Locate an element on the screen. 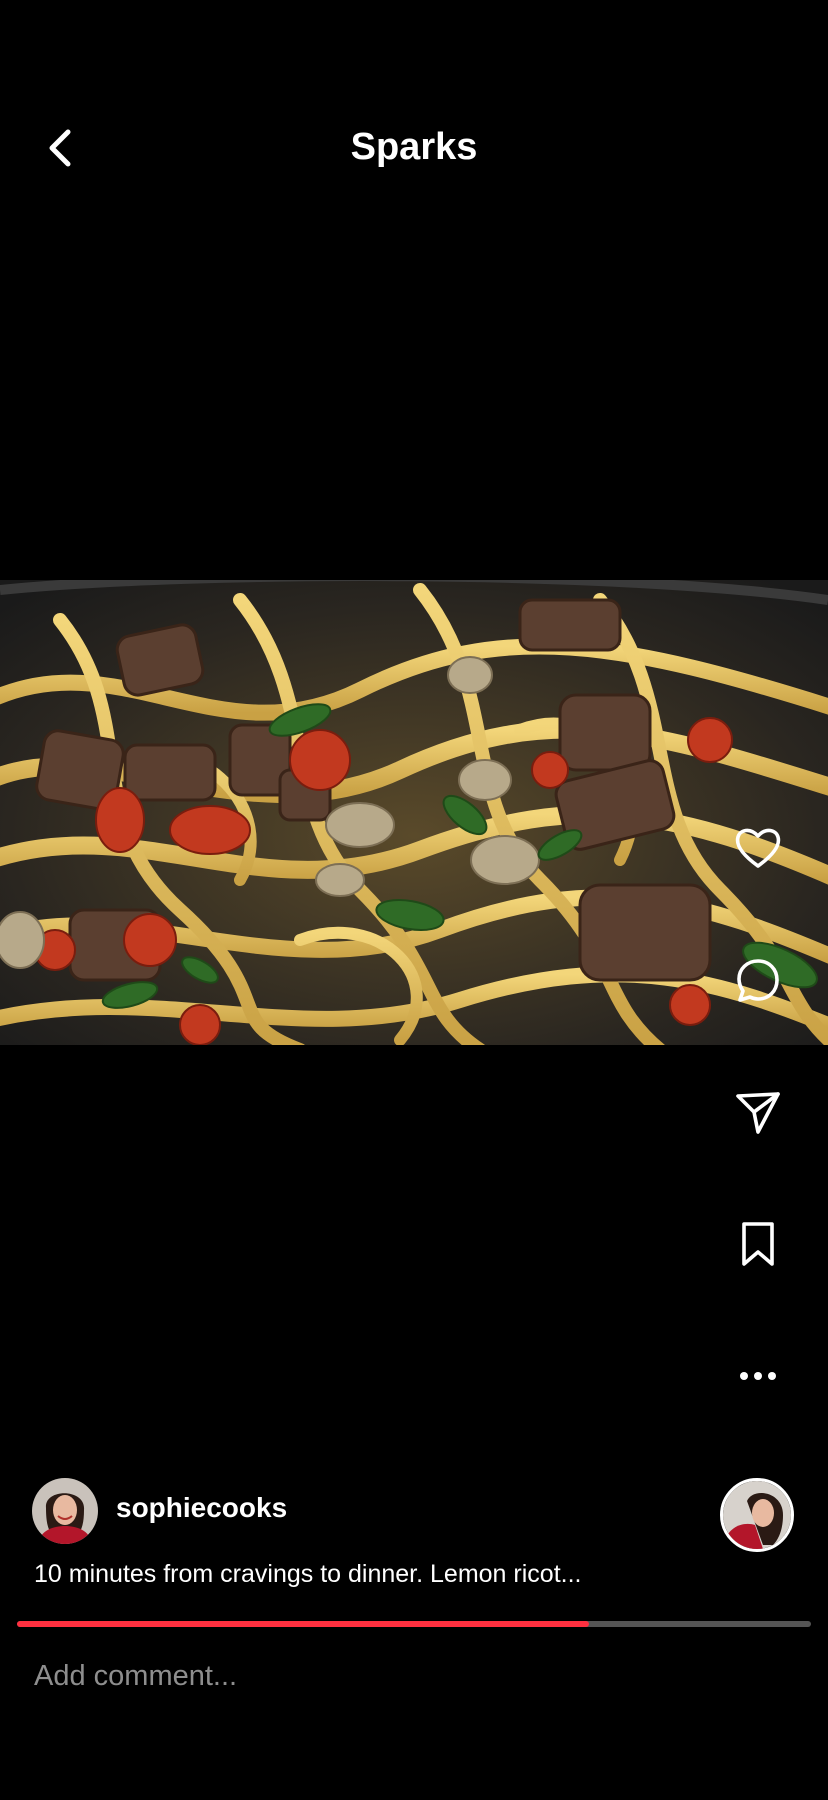 The image size is (828, 1800). more-options-button is located at coordinates (758, 1376).